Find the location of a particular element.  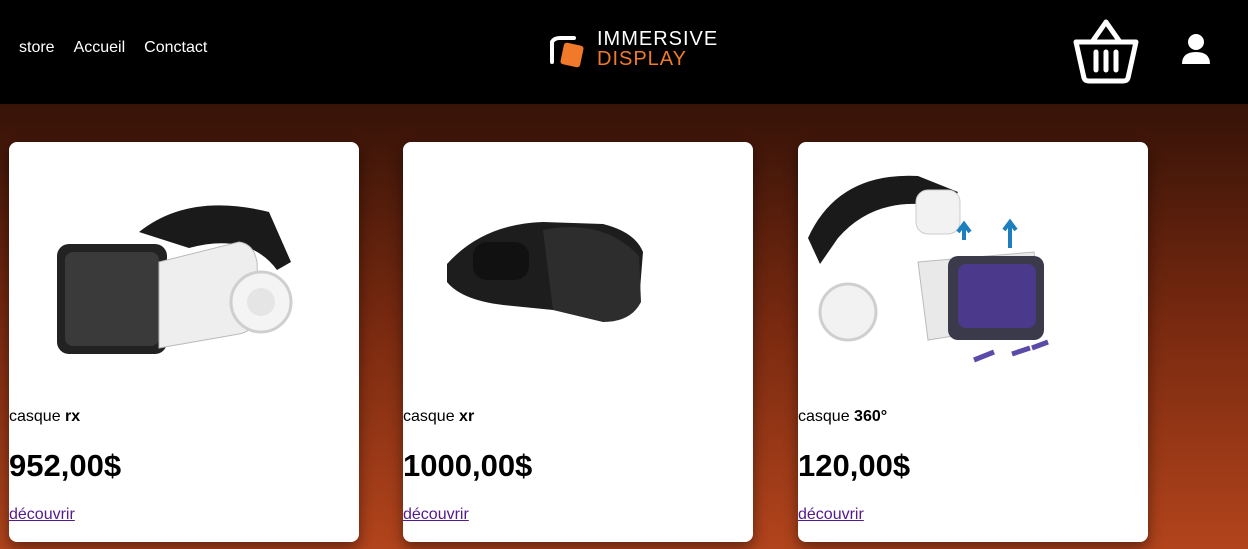

product-price: 120,00$ is located at coordinates (854, 465).